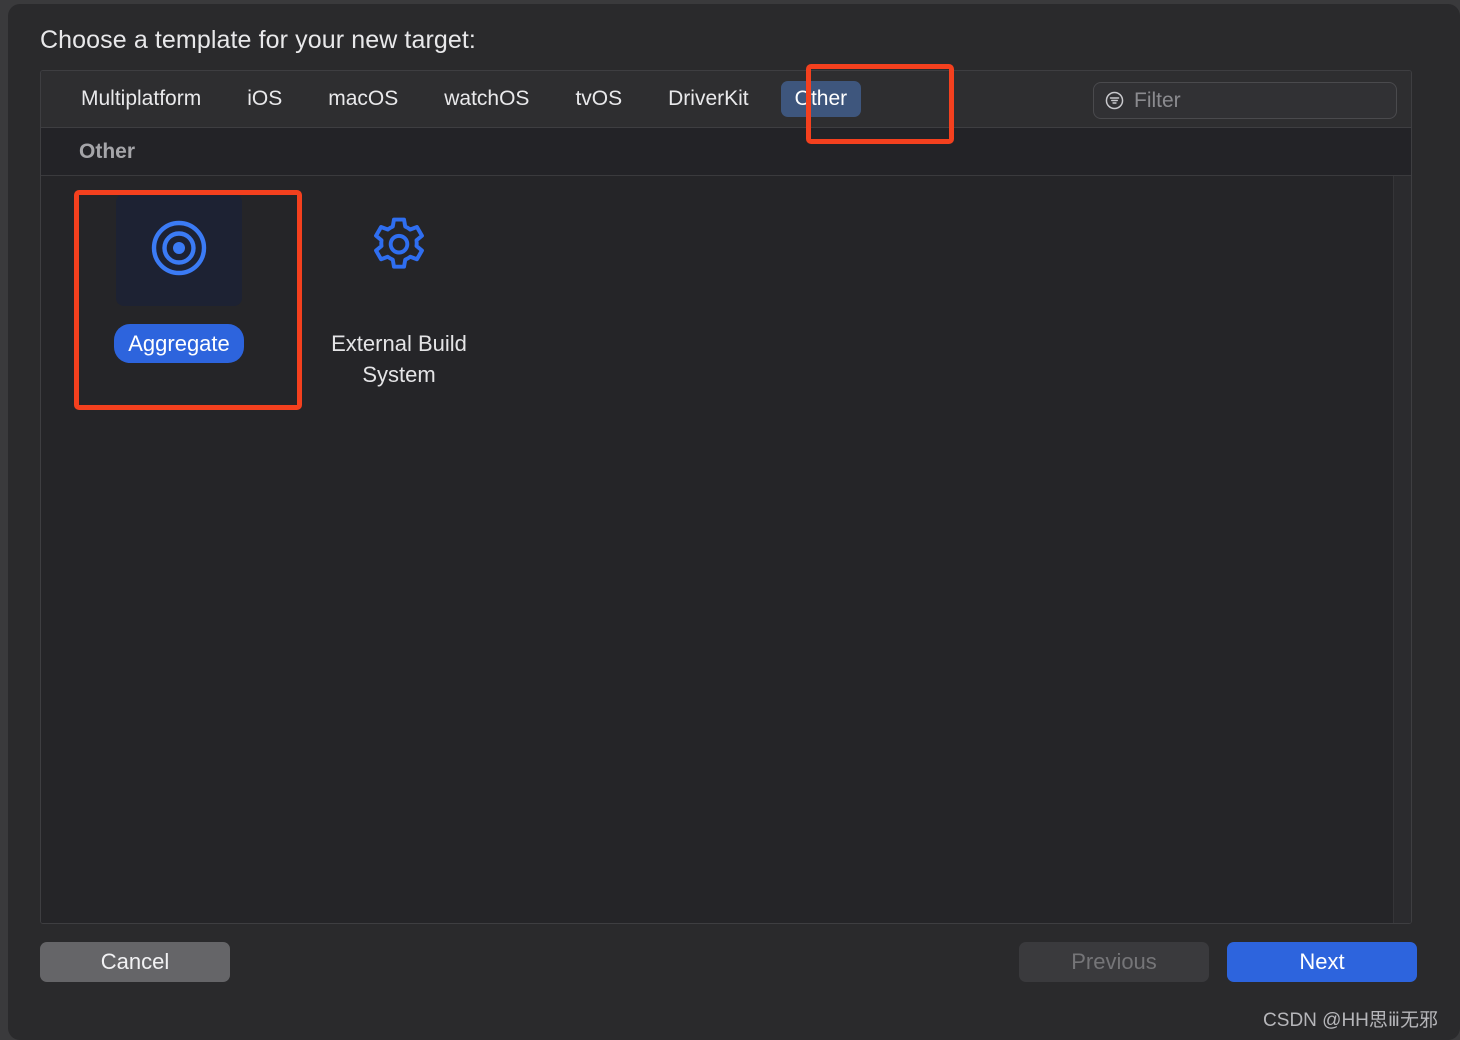 Image resolution: width=1460 pixels, height=1040 pixels. What do you see at coordinates (598, 99) in the screenshot?
I see `tab-tvos: tvOS` at bounding box center [598, 99].